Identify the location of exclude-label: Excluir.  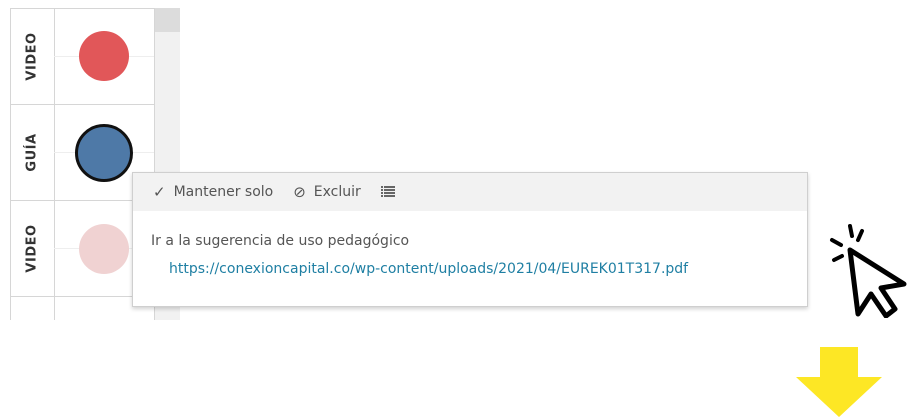
(337, 192).